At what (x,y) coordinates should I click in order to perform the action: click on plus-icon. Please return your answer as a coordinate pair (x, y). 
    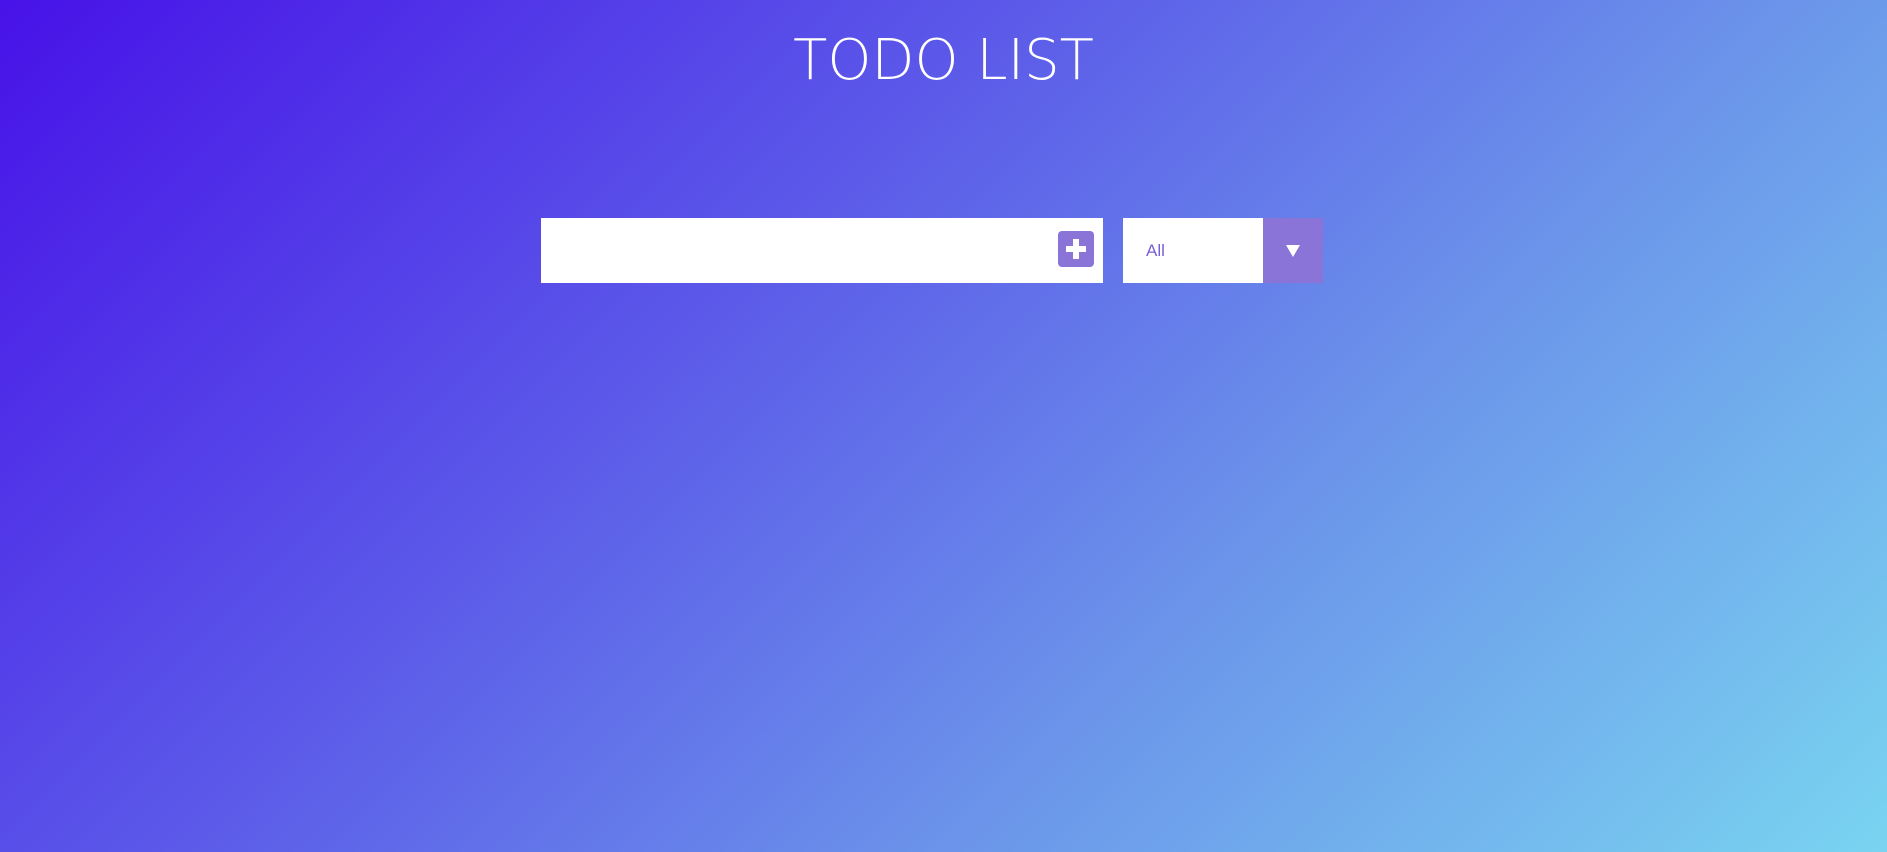
    Looking at the image, I should click on (1076, 249).